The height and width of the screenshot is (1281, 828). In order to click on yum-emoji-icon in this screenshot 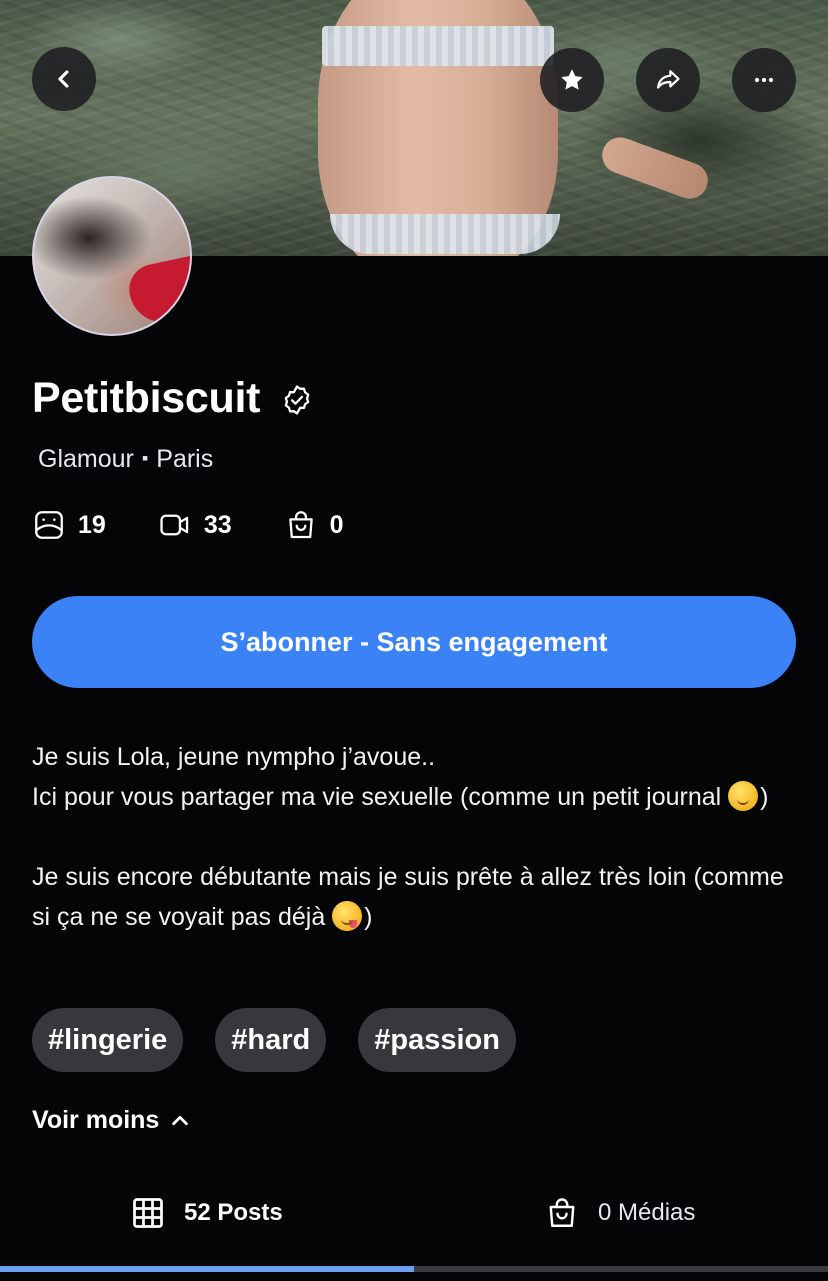, I will do `click(347, 916)`.